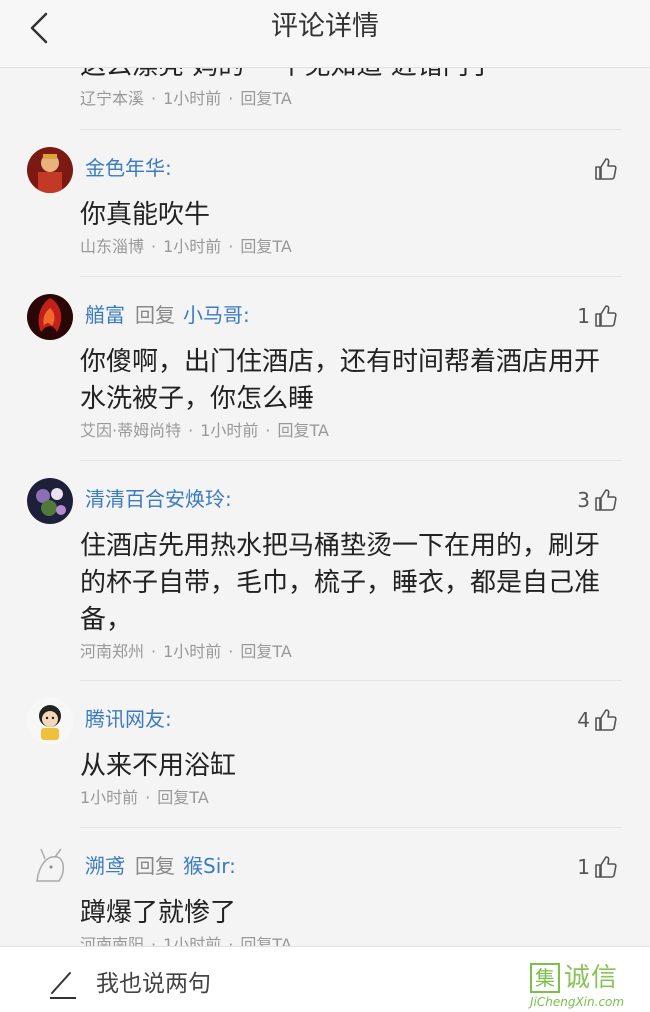 The height and width of the screenshot is (1012, 650). What do you see at coordinates (105, 866) in the screenshot?
I see `comment-author: 溯鸢` at bounding box center [105, 866].